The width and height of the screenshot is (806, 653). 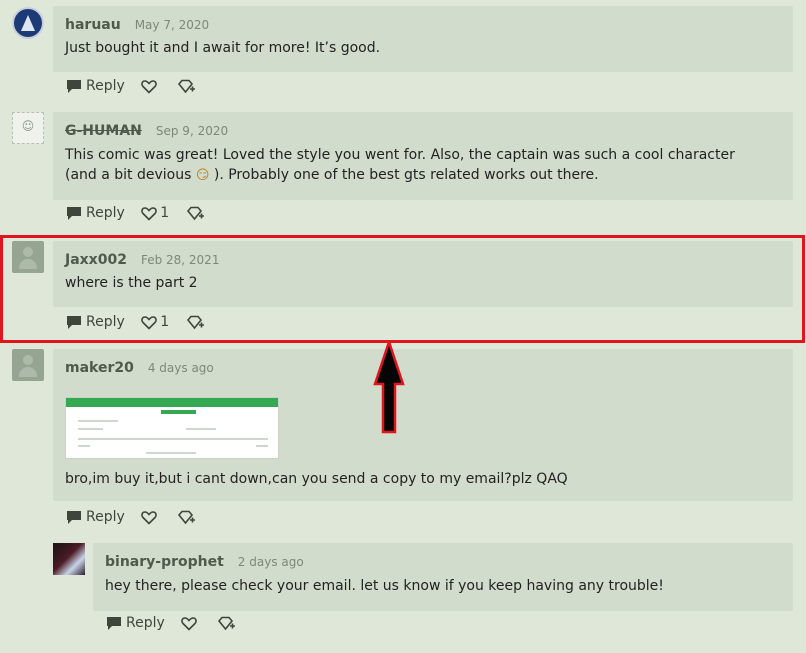 What do you see at coordinates (172, 25) in the screenshot?
I see `comment-date: May 7, 2020` at bounding box center [172, 25].